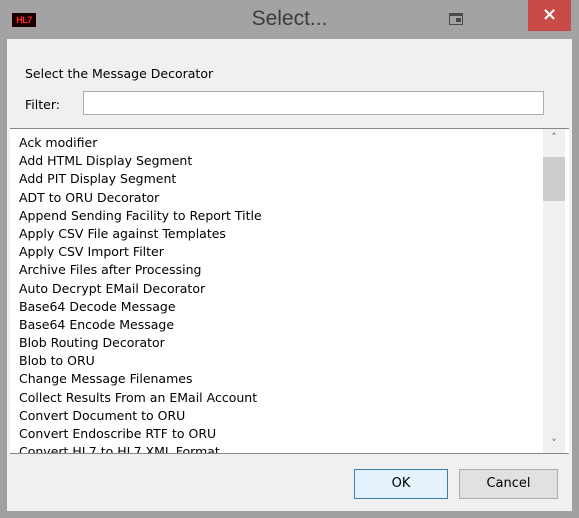 The image size is (579, 518). I want to click on list-item: Apply CSV File against Templates, so click(279, 234).